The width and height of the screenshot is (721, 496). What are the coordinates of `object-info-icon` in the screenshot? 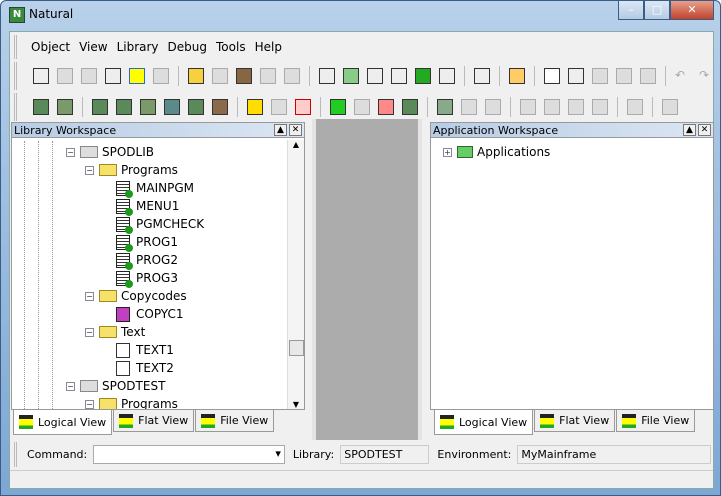 It's located at (220, 107).